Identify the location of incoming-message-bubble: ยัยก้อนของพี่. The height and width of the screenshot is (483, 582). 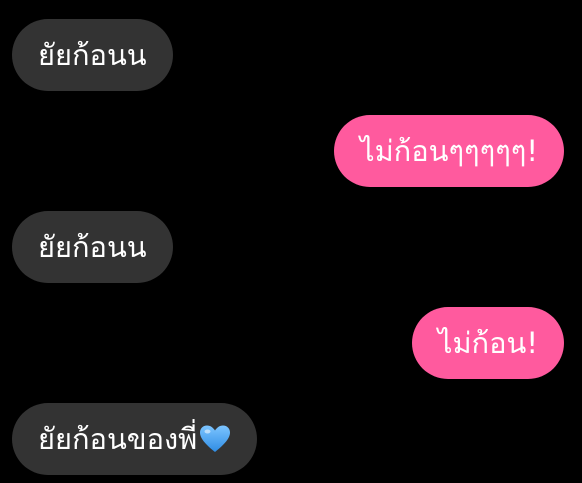
(135, 439).